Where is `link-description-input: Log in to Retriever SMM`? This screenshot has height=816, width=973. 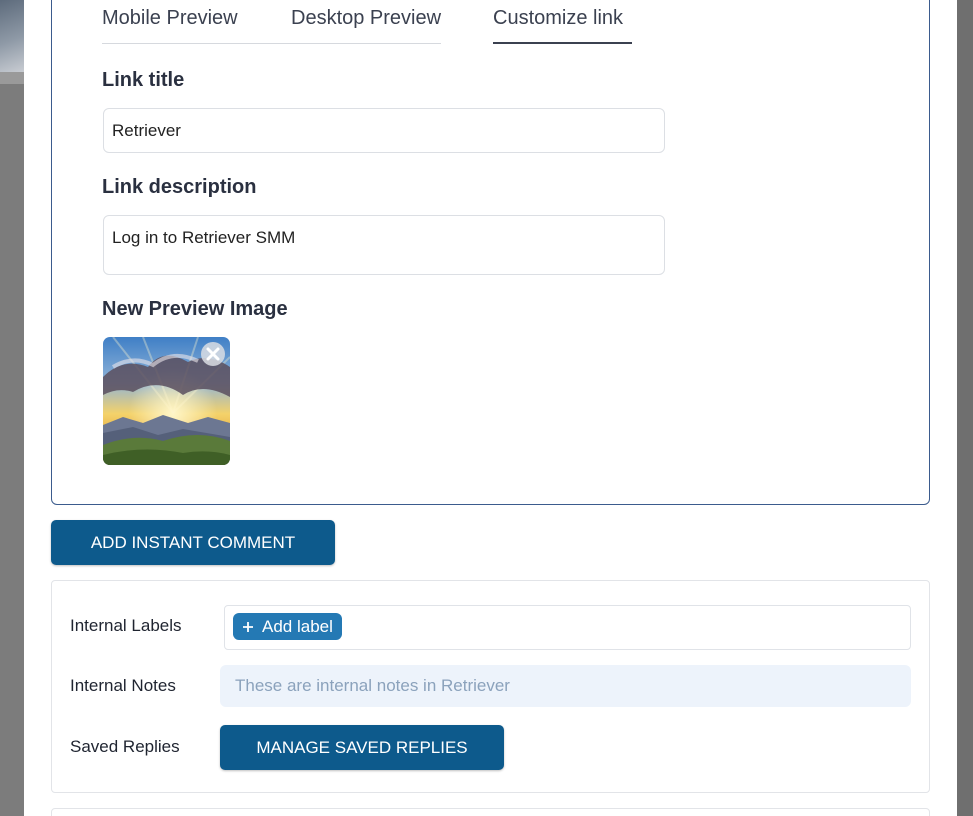
link-description-input: Log in to Retriever SMM is located at coordinates (384, 245).